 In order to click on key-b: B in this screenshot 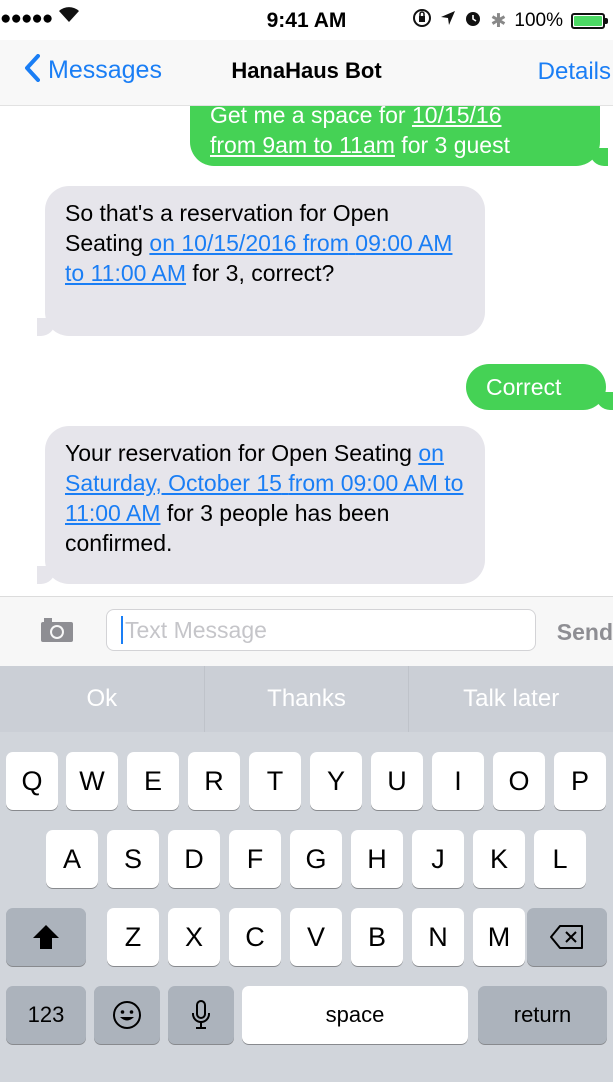, I will do `click(377, 937)`.